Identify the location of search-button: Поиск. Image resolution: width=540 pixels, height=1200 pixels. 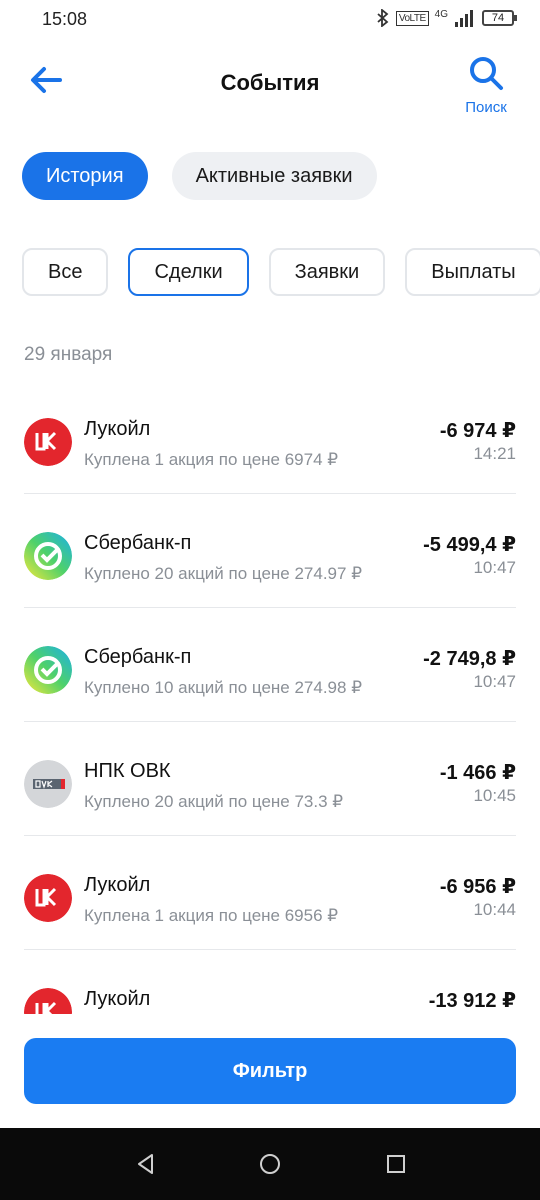
(486, 89).